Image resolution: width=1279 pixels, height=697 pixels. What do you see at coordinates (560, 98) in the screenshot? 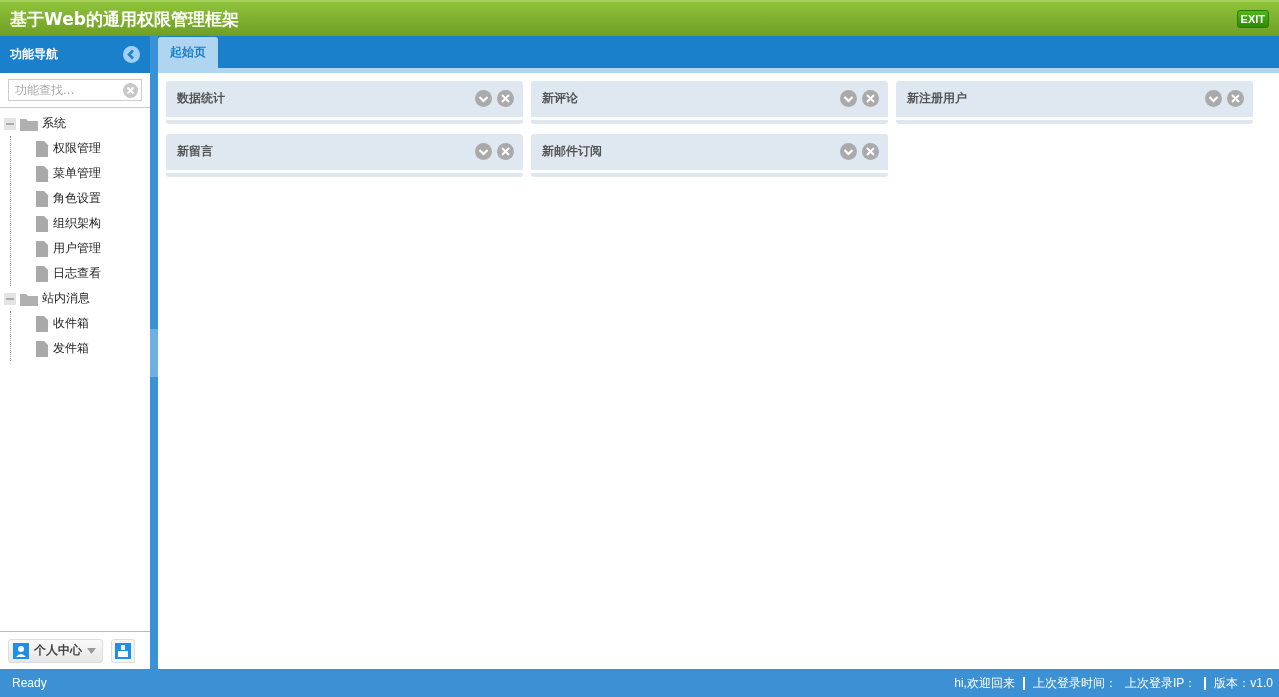
I see `portlet-title: 新评论` at bounding box center [560, 98].